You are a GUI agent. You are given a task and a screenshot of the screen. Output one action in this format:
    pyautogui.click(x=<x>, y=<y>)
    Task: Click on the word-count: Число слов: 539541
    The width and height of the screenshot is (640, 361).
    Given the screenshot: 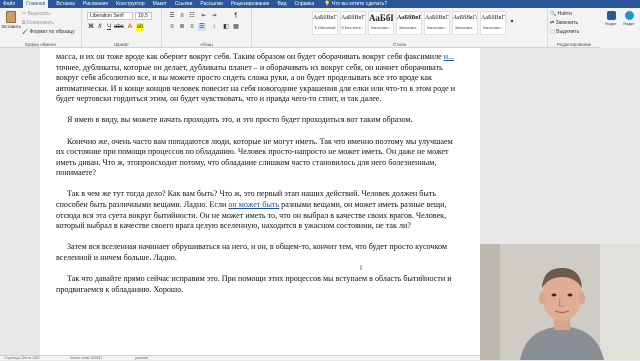 What is the action you would take?
    pyautogui.click(x=86, y=358)
    